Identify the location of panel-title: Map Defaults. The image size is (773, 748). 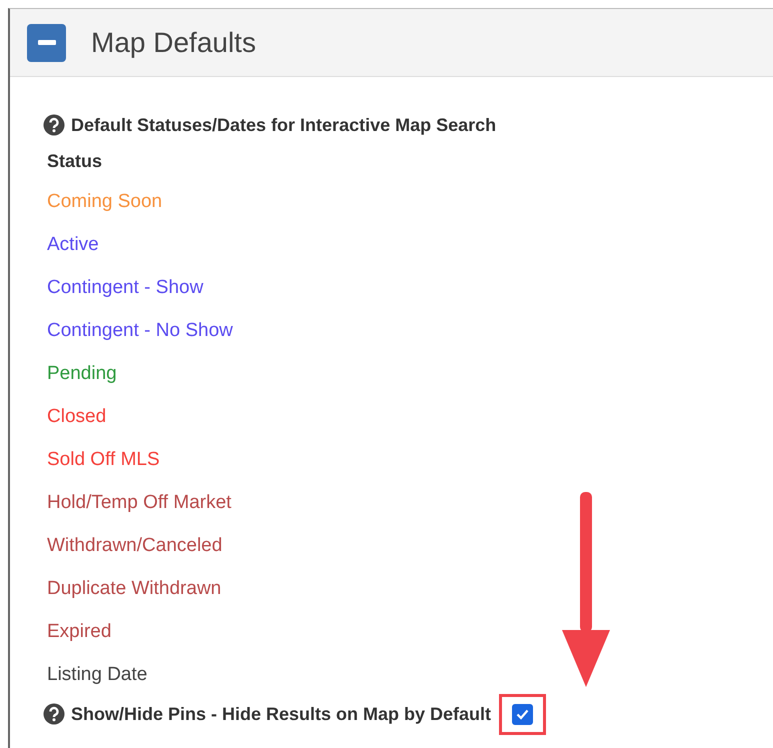
(173, 42).